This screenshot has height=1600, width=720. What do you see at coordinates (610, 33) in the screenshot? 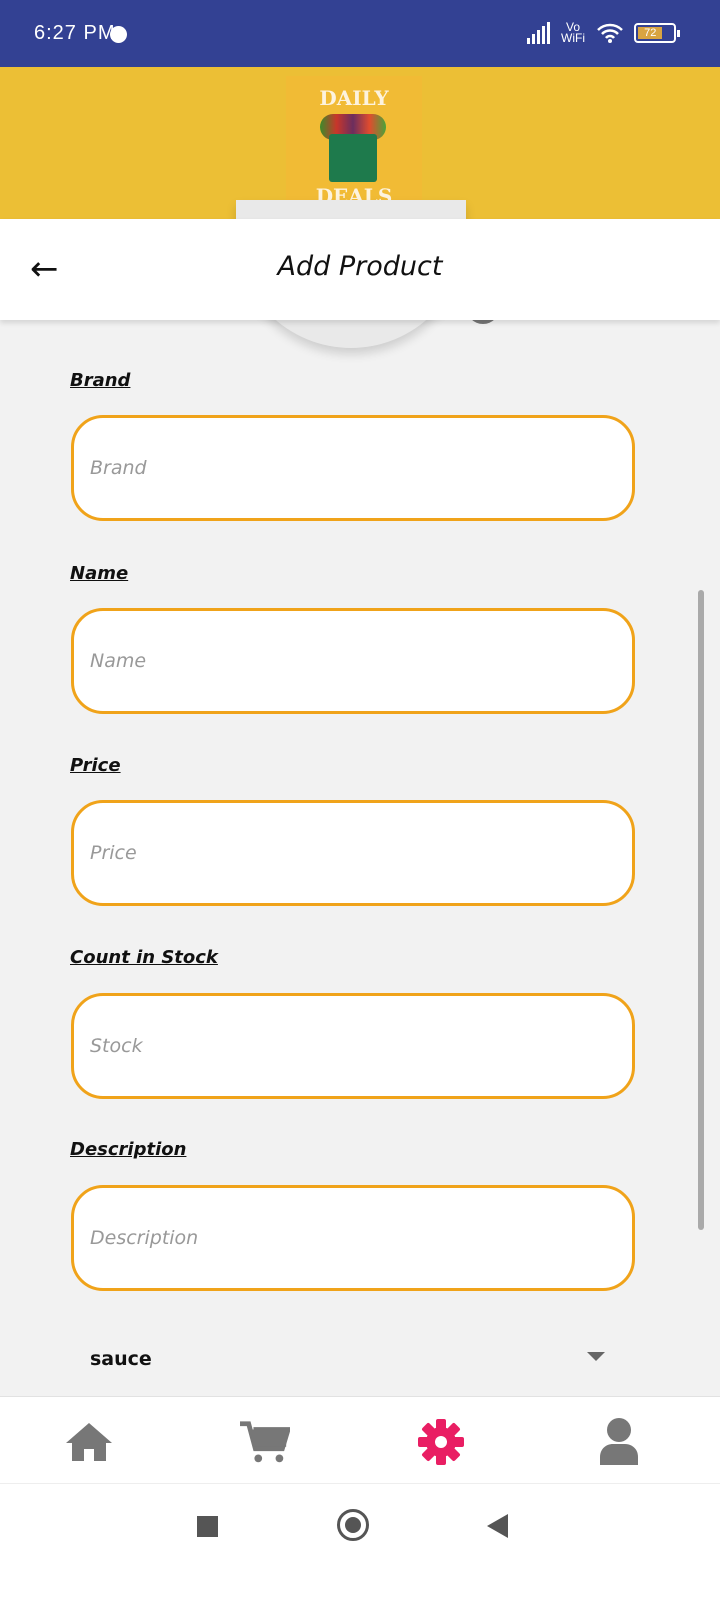
I see `wifi-icon` at bounding box center [610, 33].